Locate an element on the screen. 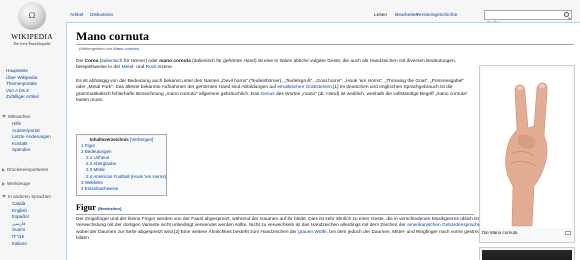  second-image-thumbnail is located at coordinates (527, 253).